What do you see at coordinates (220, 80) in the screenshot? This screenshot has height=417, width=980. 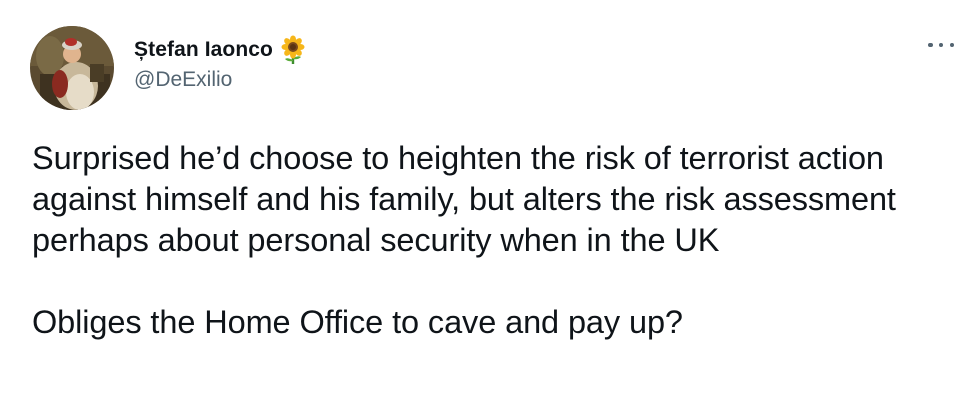 I see `user-handle: @DeExilio` at bounding box center [220, 80].